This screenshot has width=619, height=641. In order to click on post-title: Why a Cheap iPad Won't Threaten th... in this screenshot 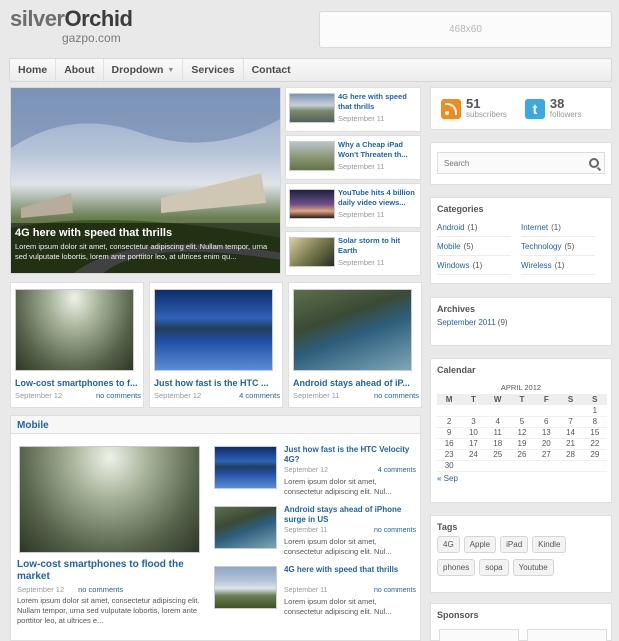, I will do `click(378, 150)`.